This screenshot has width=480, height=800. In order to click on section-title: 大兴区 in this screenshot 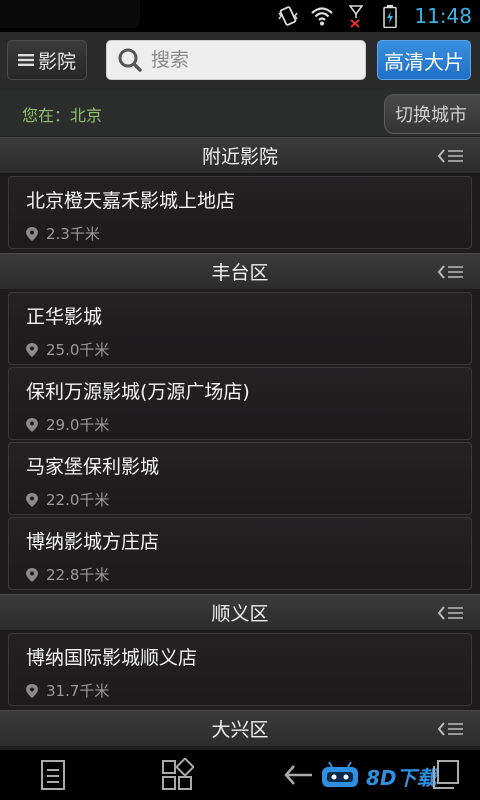, I will do `click(240, 730)`.